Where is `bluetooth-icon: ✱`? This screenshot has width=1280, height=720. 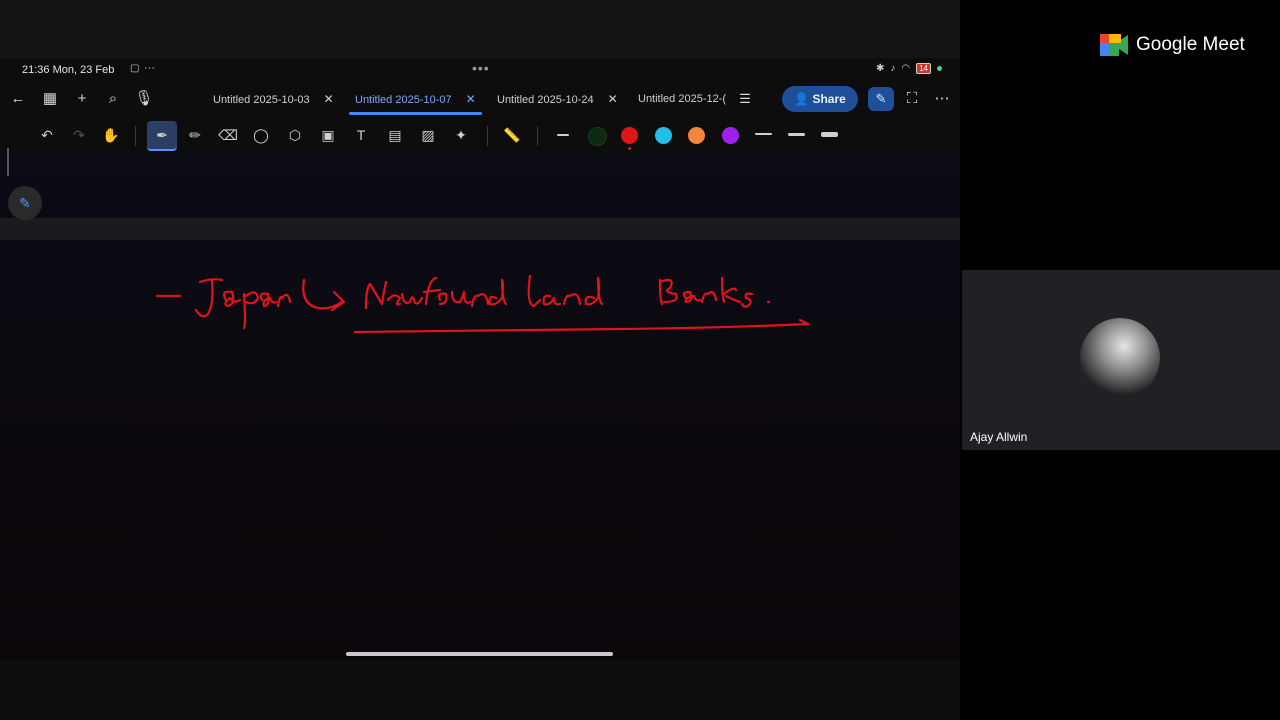
bluetooth-icon: ✱ is located at coordinates (880, 68).